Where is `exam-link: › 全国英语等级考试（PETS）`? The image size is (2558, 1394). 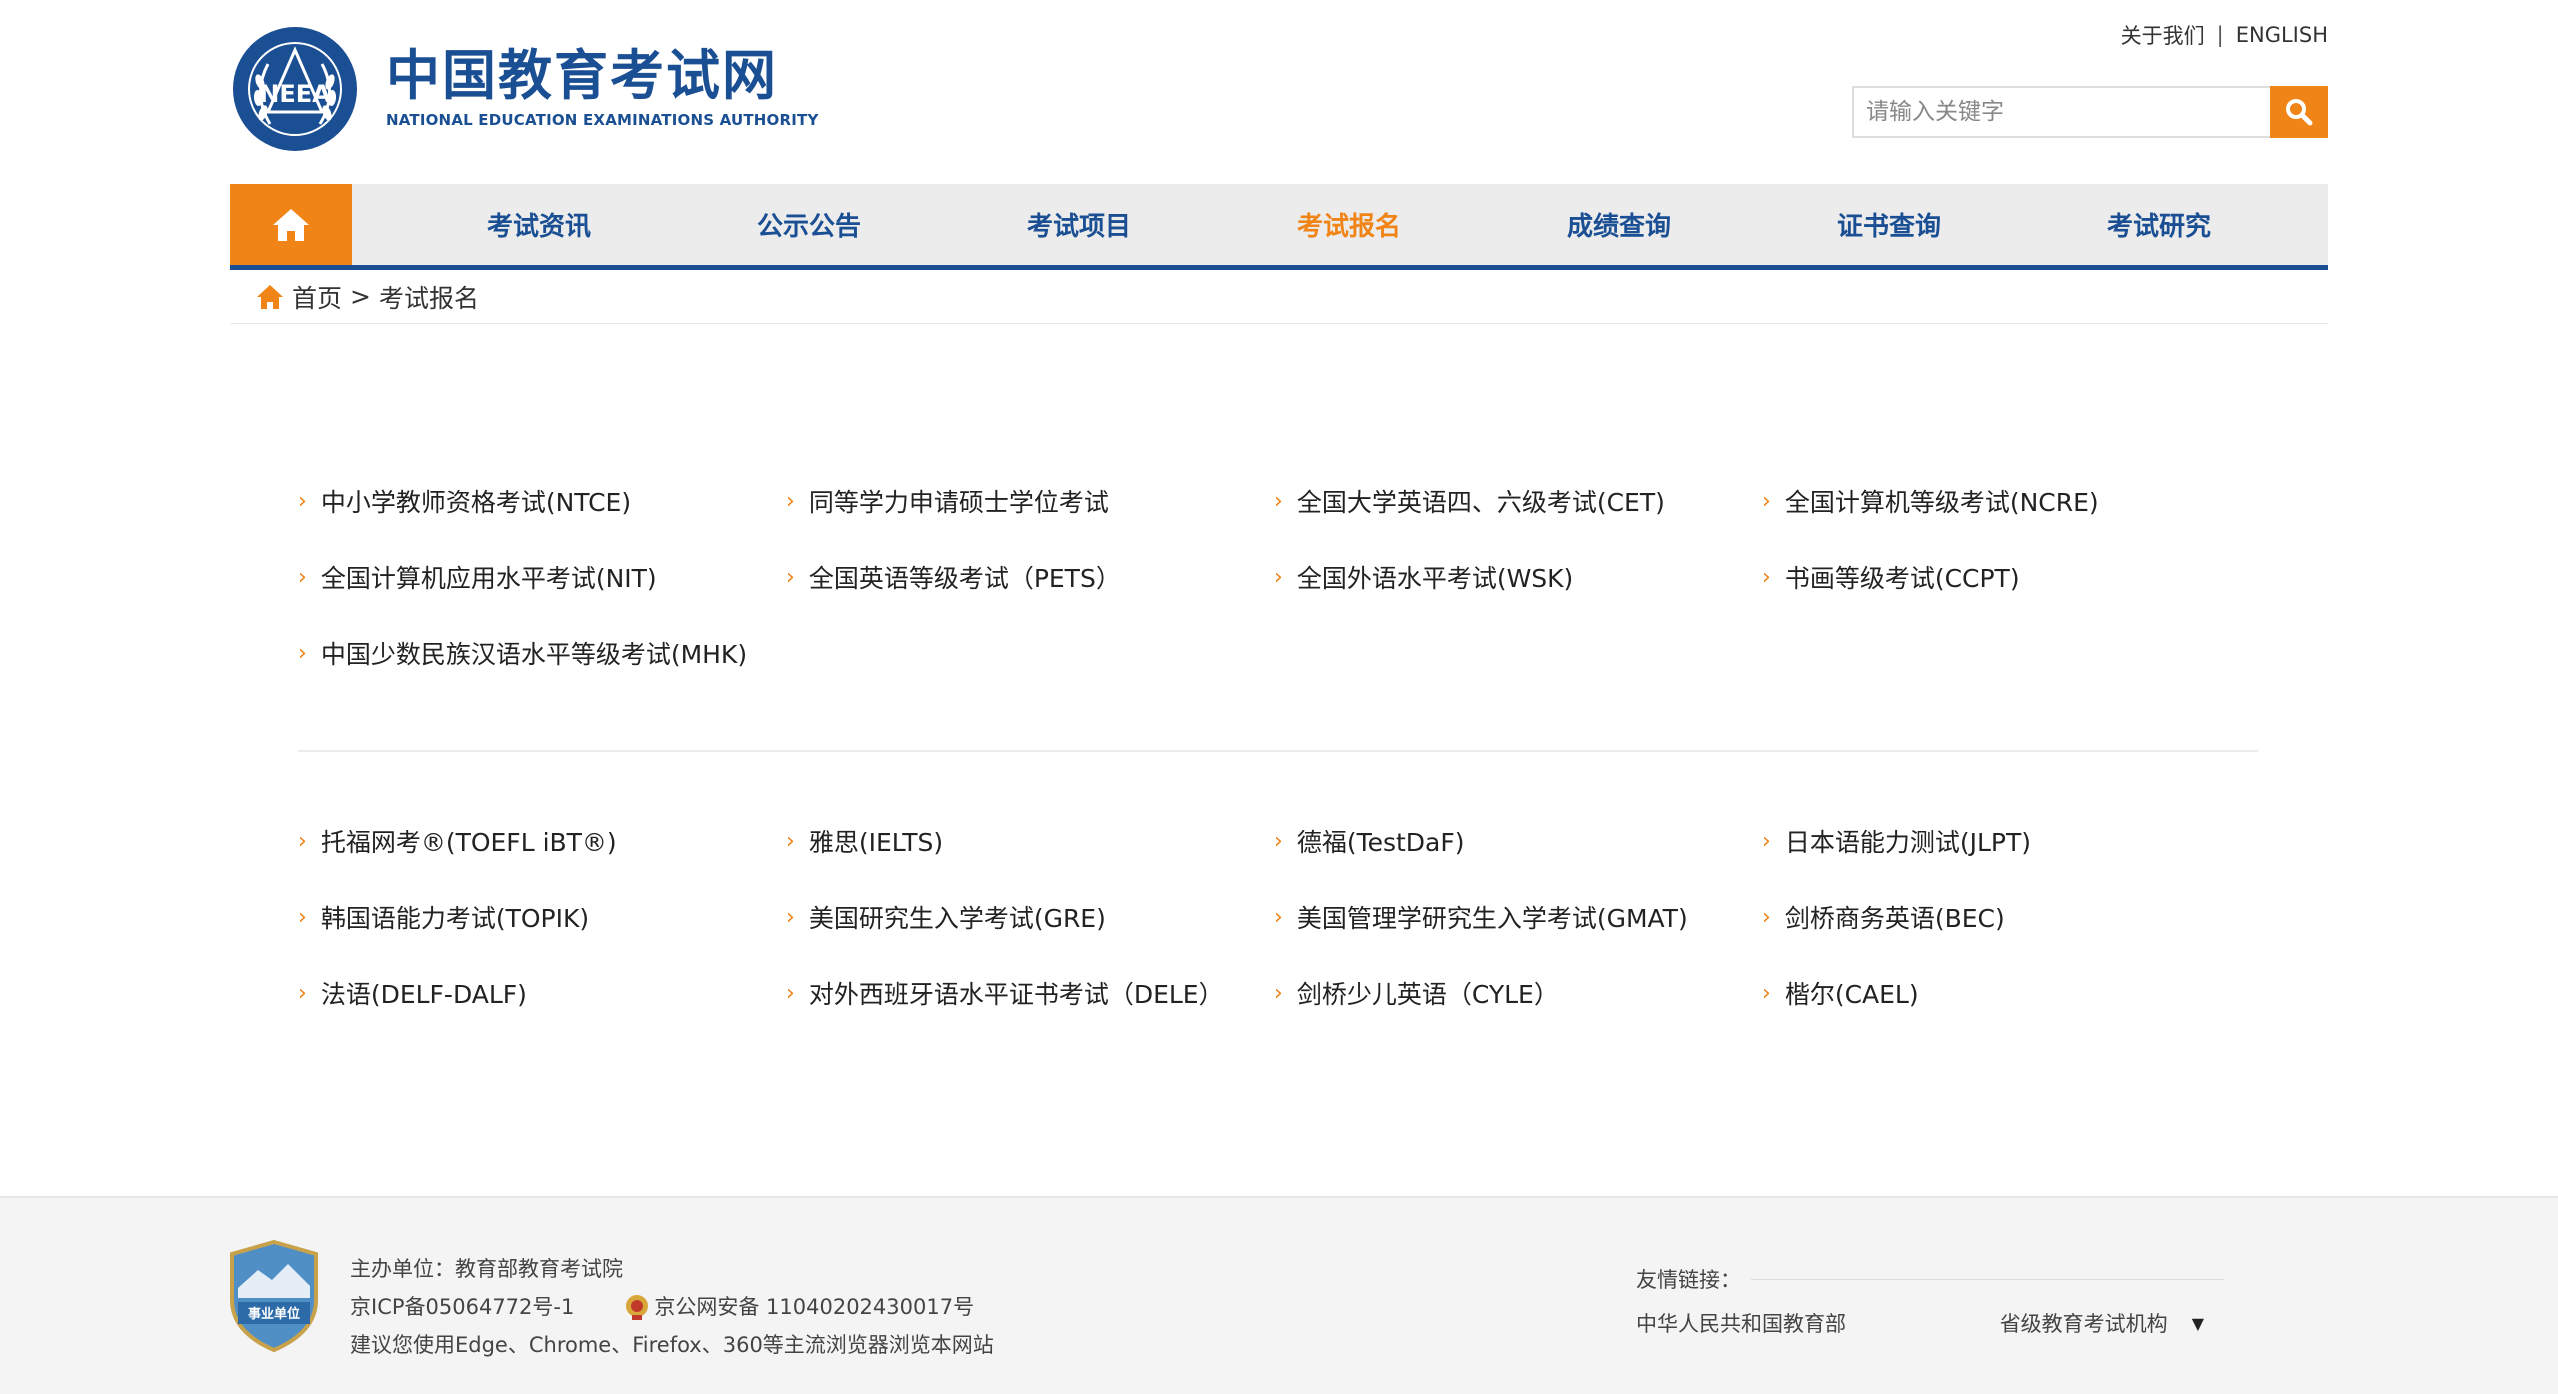
exam-link: › 全国英语等级考试（PETS） is located at coordinates (1028, 577).